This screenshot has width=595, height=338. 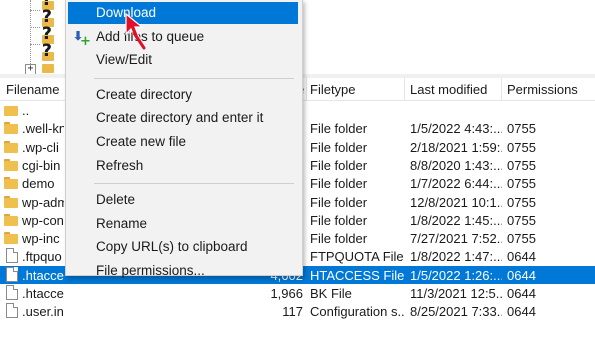 What do you see at coordinates (357, 275) in the screenshot?
I see `file-type: HTACCESS File` at bounding box center [357, 275].